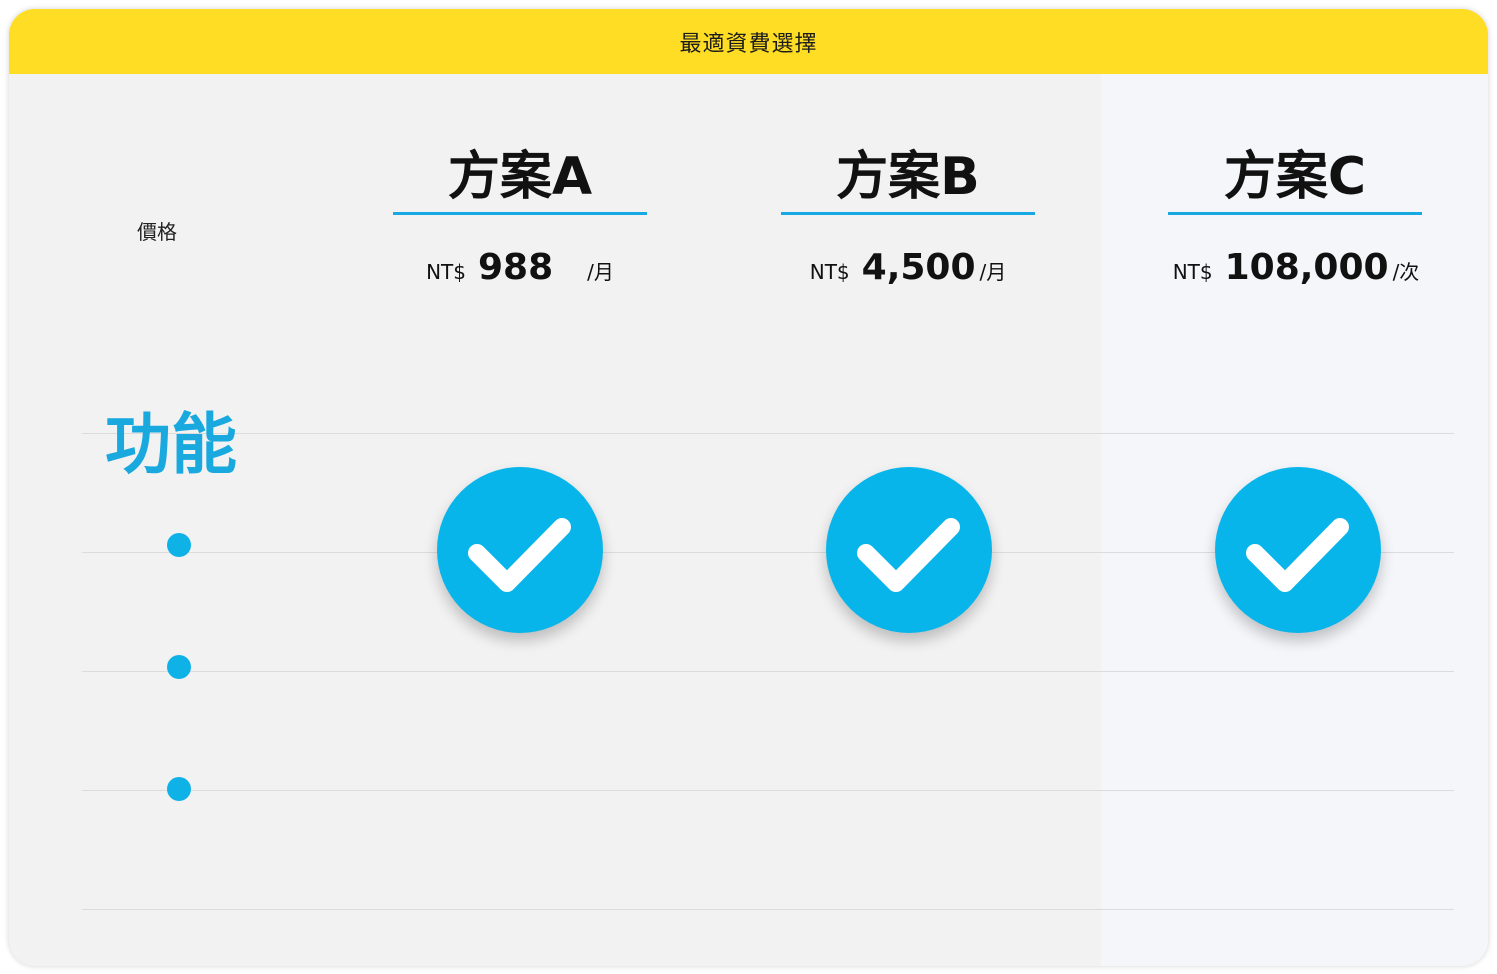 This screenshot has height=974, width=1497. What do you see at coordinates (908, 213) in the screenshot?
I see `plan-b-underline` at bounding box center [908, 213].